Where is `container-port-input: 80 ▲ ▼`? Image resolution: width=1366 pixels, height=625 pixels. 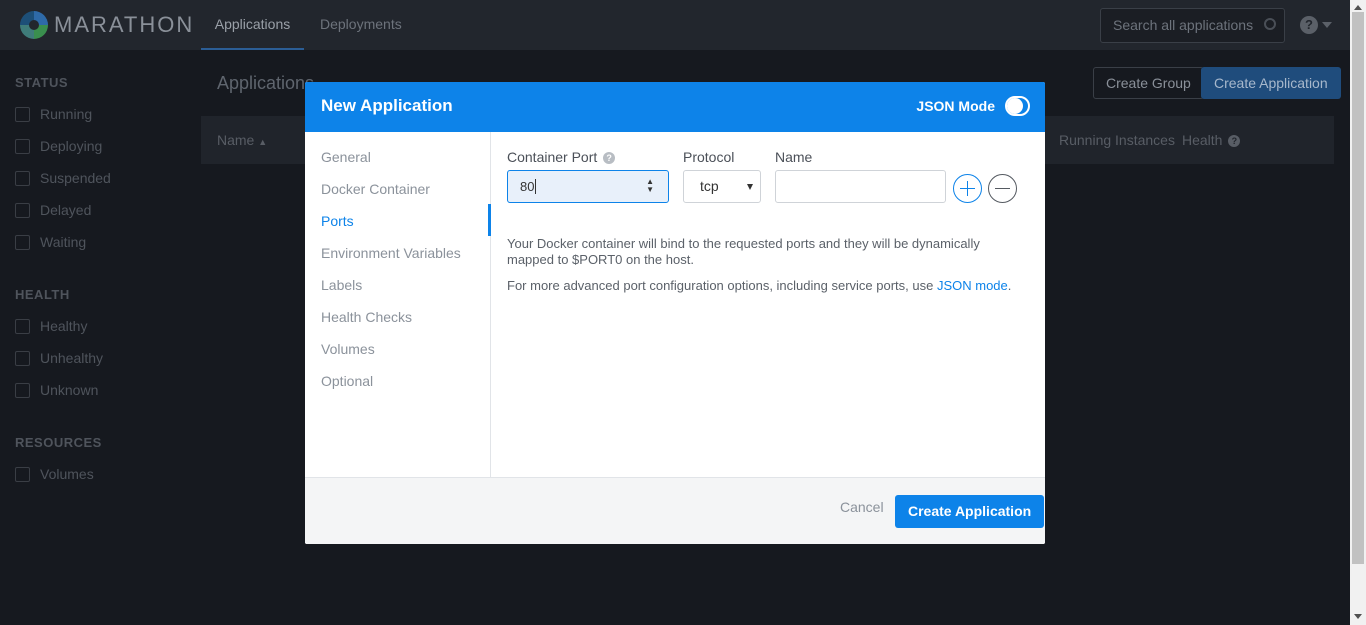 container-port-input: 80 ▲ ▼ is located at coordinates (588, 186).